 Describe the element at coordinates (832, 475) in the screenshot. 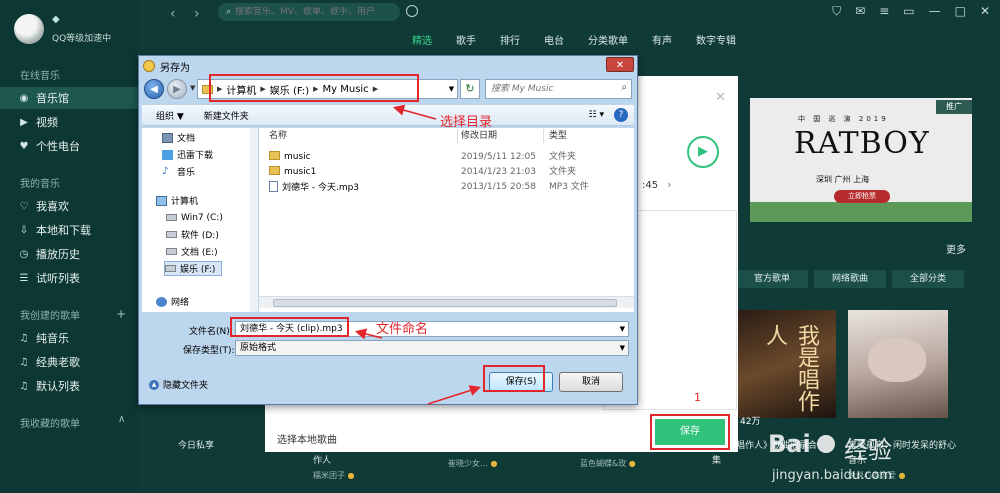

I see `watermark-url: jingyan.baidu.com` at that location.